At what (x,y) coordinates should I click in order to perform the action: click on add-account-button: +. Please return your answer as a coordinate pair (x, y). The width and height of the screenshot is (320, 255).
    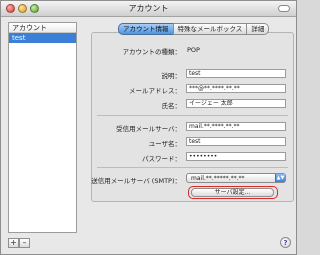
    Looking at the image, I should click on (13, 243).